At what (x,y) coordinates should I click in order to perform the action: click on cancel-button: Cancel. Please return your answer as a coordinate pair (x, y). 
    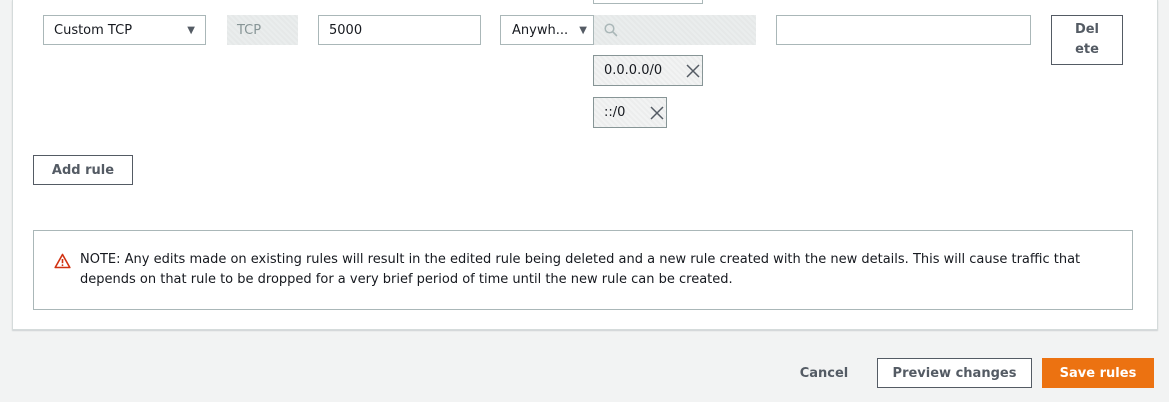
    Looking at the image, I should click on (824, 373).